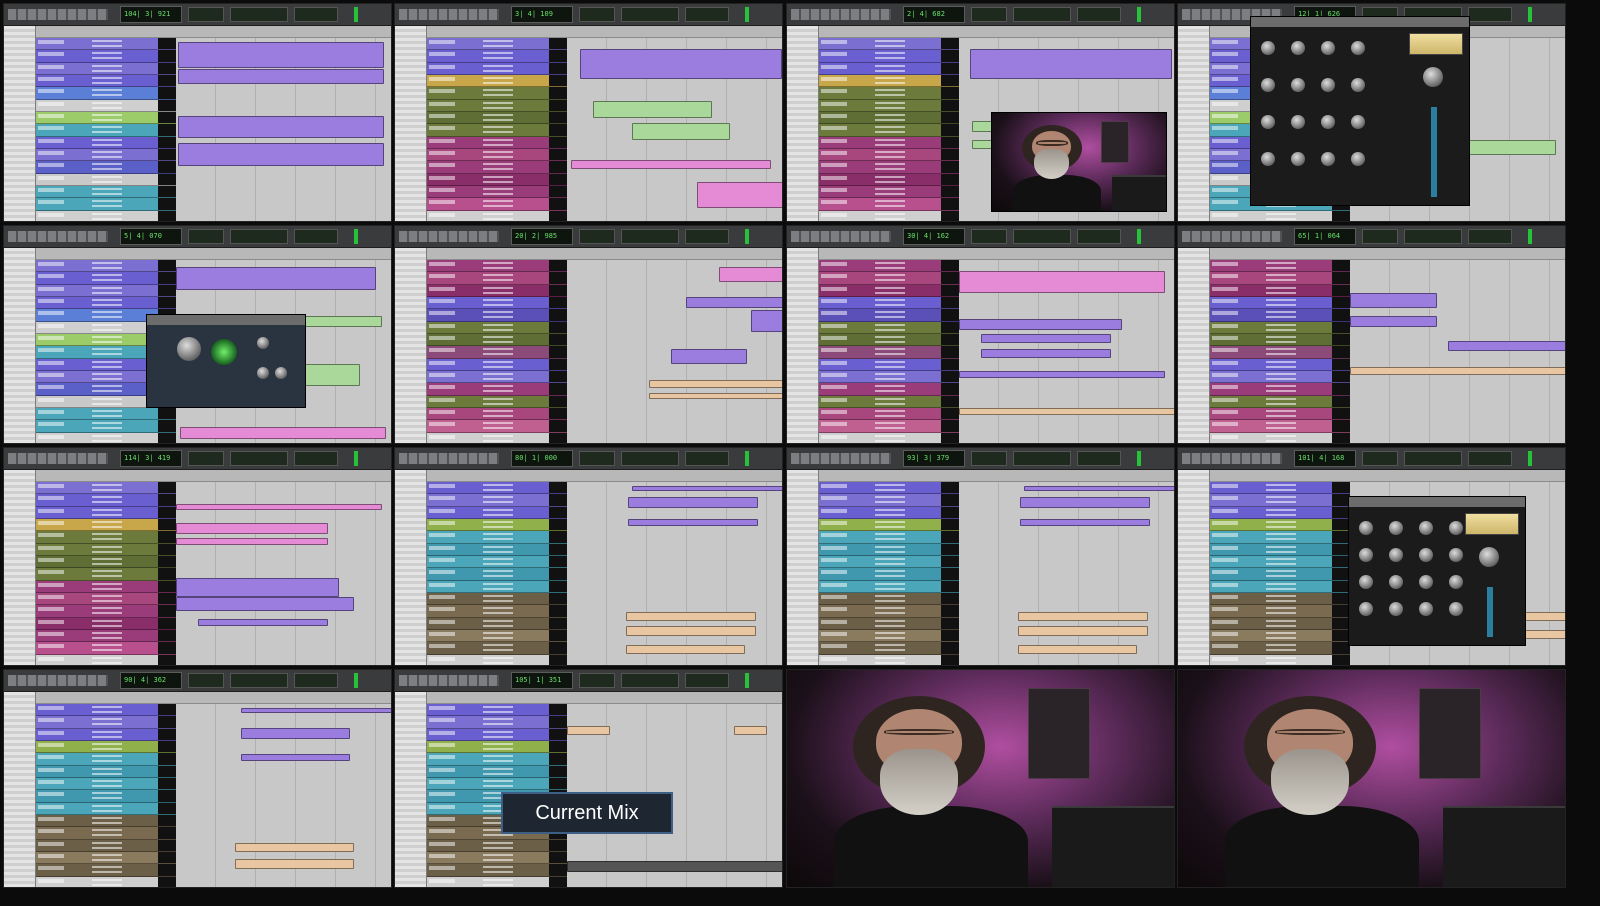 The image size is (1600, 906). What do you see at coordinates (226, 361) in the screenshot?
I see `plugin-window-compressor` at bounding box center [226, 361].